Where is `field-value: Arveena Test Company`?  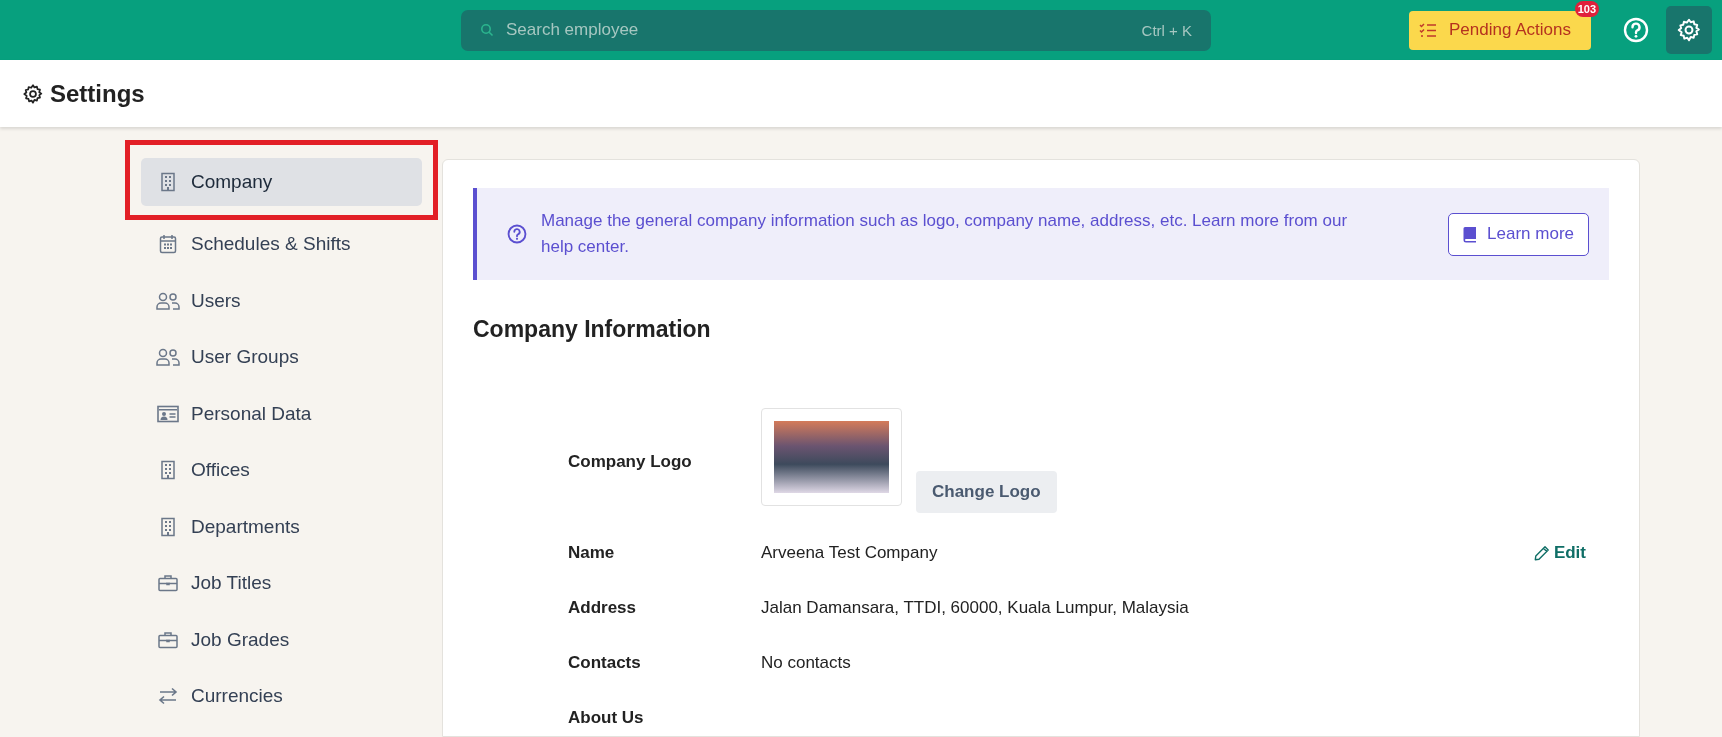
field-value: Arveena Test Company is located at coordinates (849, 552).